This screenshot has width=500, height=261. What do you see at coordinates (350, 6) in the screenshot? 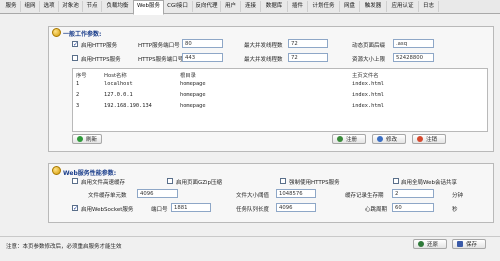
I see `tab-netdisk: 网盘` at bounding box center [350, 6].